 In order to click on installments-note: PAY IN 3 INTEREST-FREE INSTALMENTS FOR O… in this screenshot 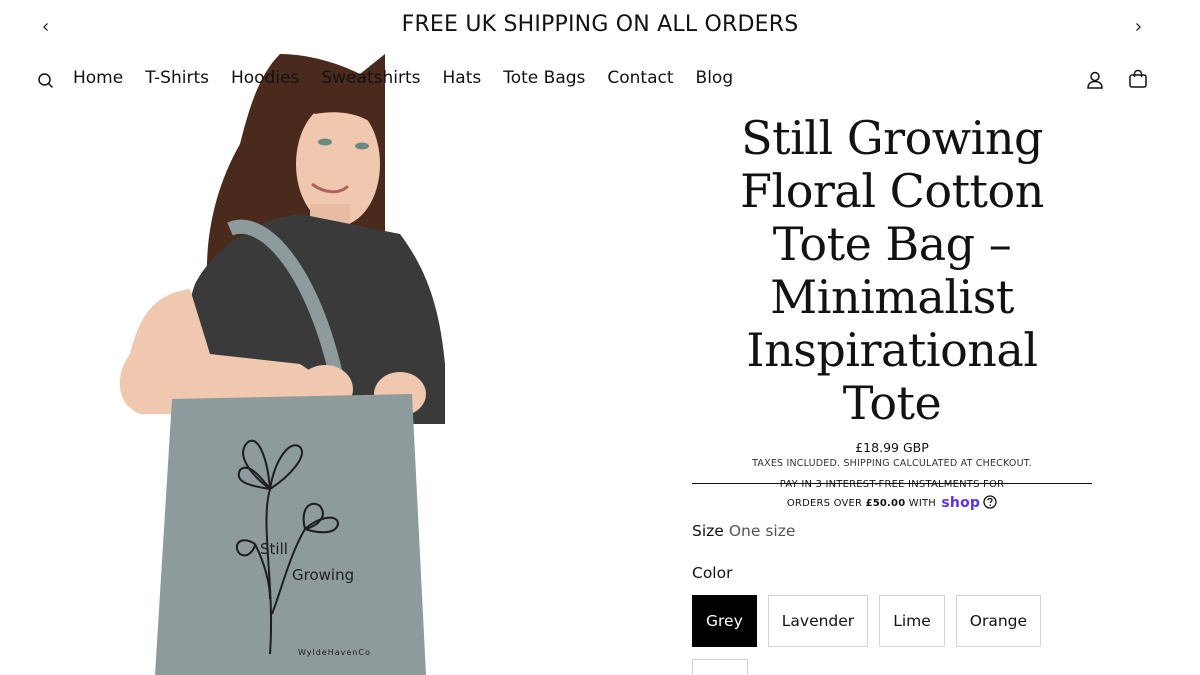, I will do `click(892, 495)`.